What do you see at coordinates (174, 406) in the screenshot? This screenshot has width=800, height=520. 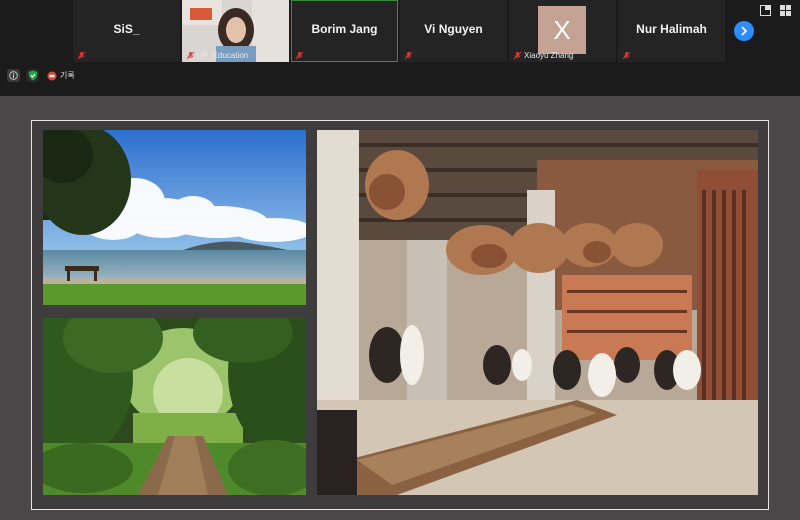 I see `forest-path-photo` at bounding box center [174, 406].